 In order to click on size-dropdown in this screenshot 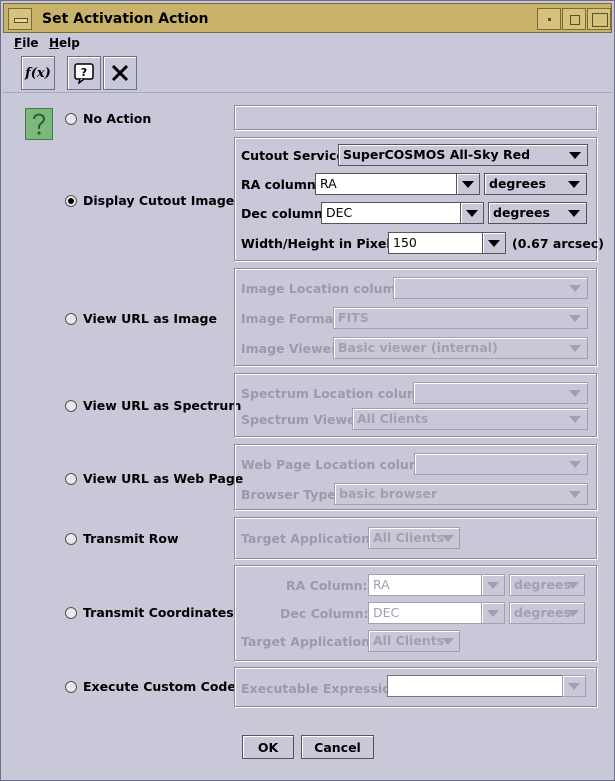, I will do `click(494, 243)`.